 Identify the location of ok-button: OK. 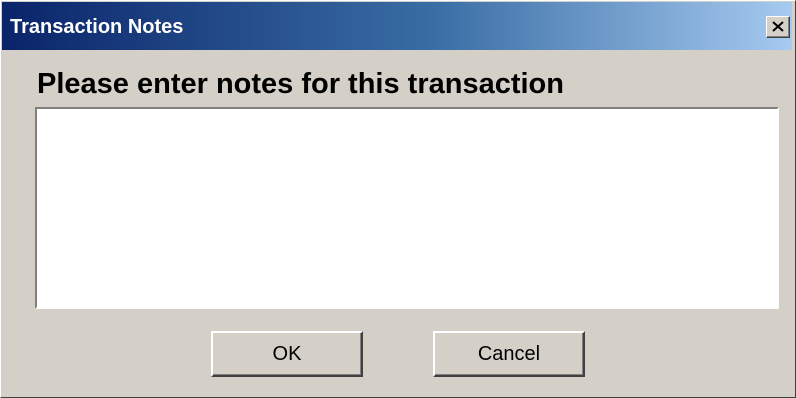
(287, 354).